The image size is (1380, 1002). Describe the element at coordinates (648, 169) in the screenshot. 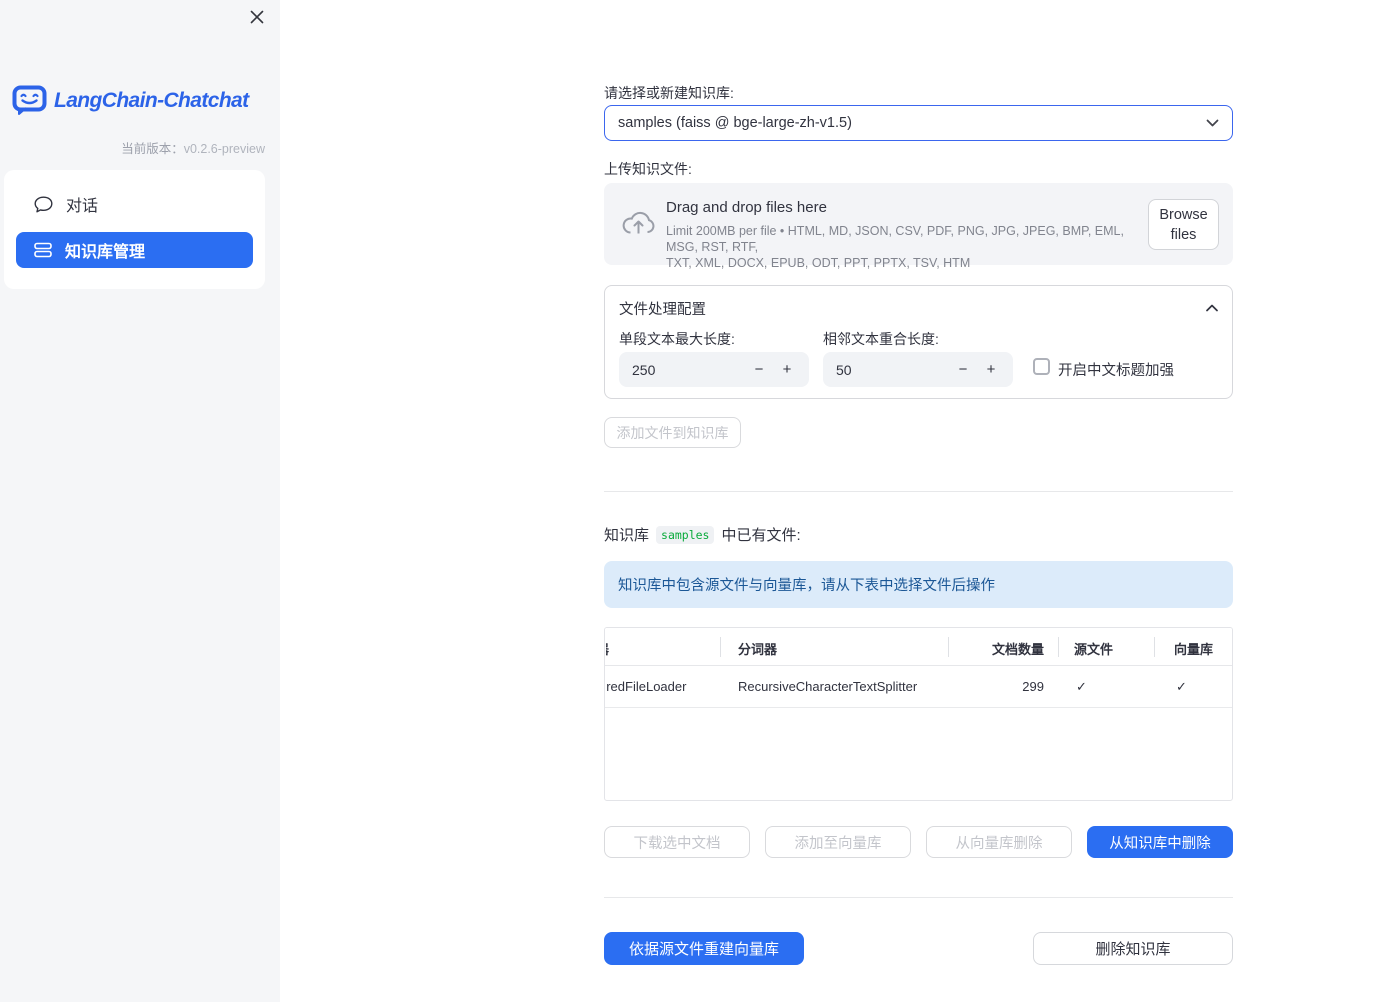

I see `upload-label: 上传知识文件:` at that location.